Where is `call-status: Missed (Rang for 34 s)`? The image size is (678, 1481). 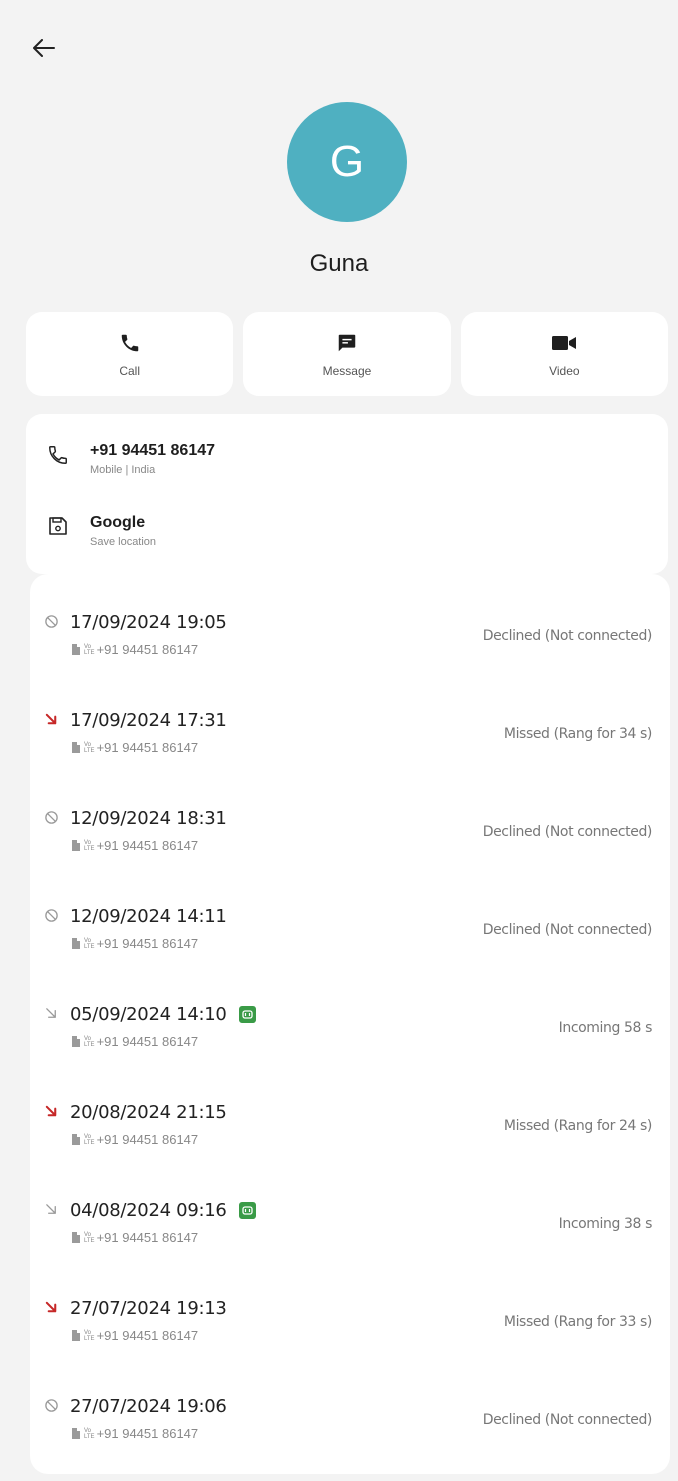
call-status: Missed (Rang for 34 s) is located at coordinates (578, 734).